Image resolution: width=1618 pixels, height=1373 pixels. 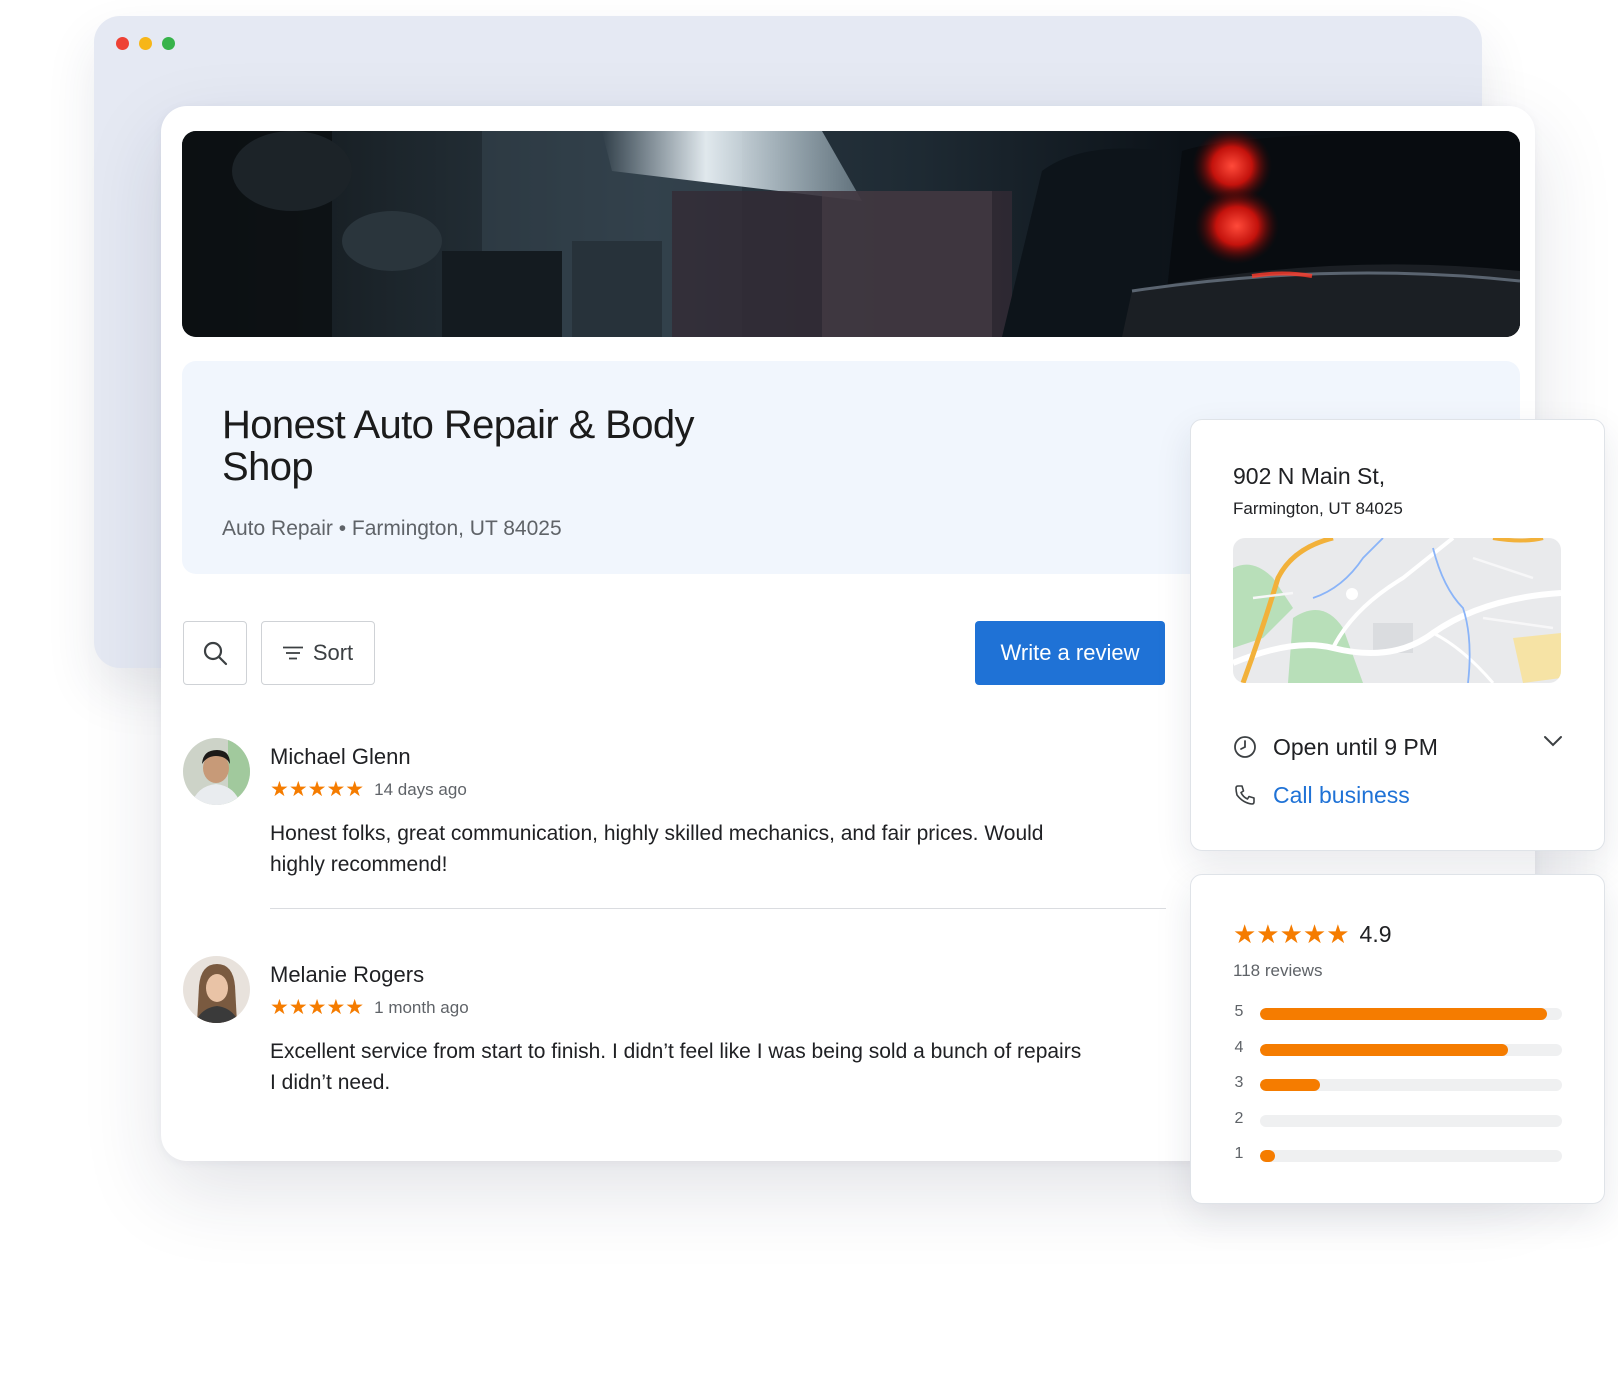 I want to click on rating-header: ★★★★★ 4.9, so click(x=1312, y=934).